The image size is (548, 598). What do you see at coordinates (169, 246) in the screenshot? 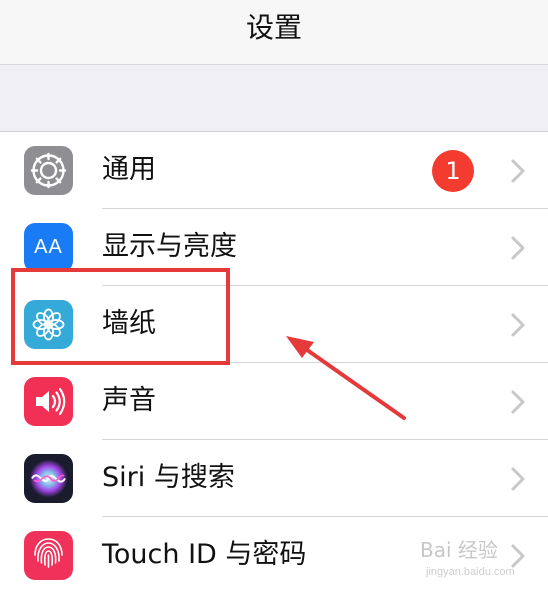
I see `settings-row-label: 显示与亮度` at bounding box center [169, 246].